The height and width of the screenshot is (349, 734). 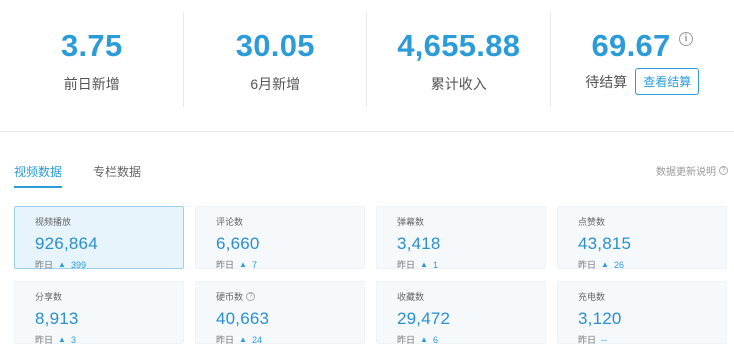 What do you see at coordinates (109, 264) in the screenshot?
I see `metric-yesterday: 昨日 ▲ 399` at bounding box center [109, 264].